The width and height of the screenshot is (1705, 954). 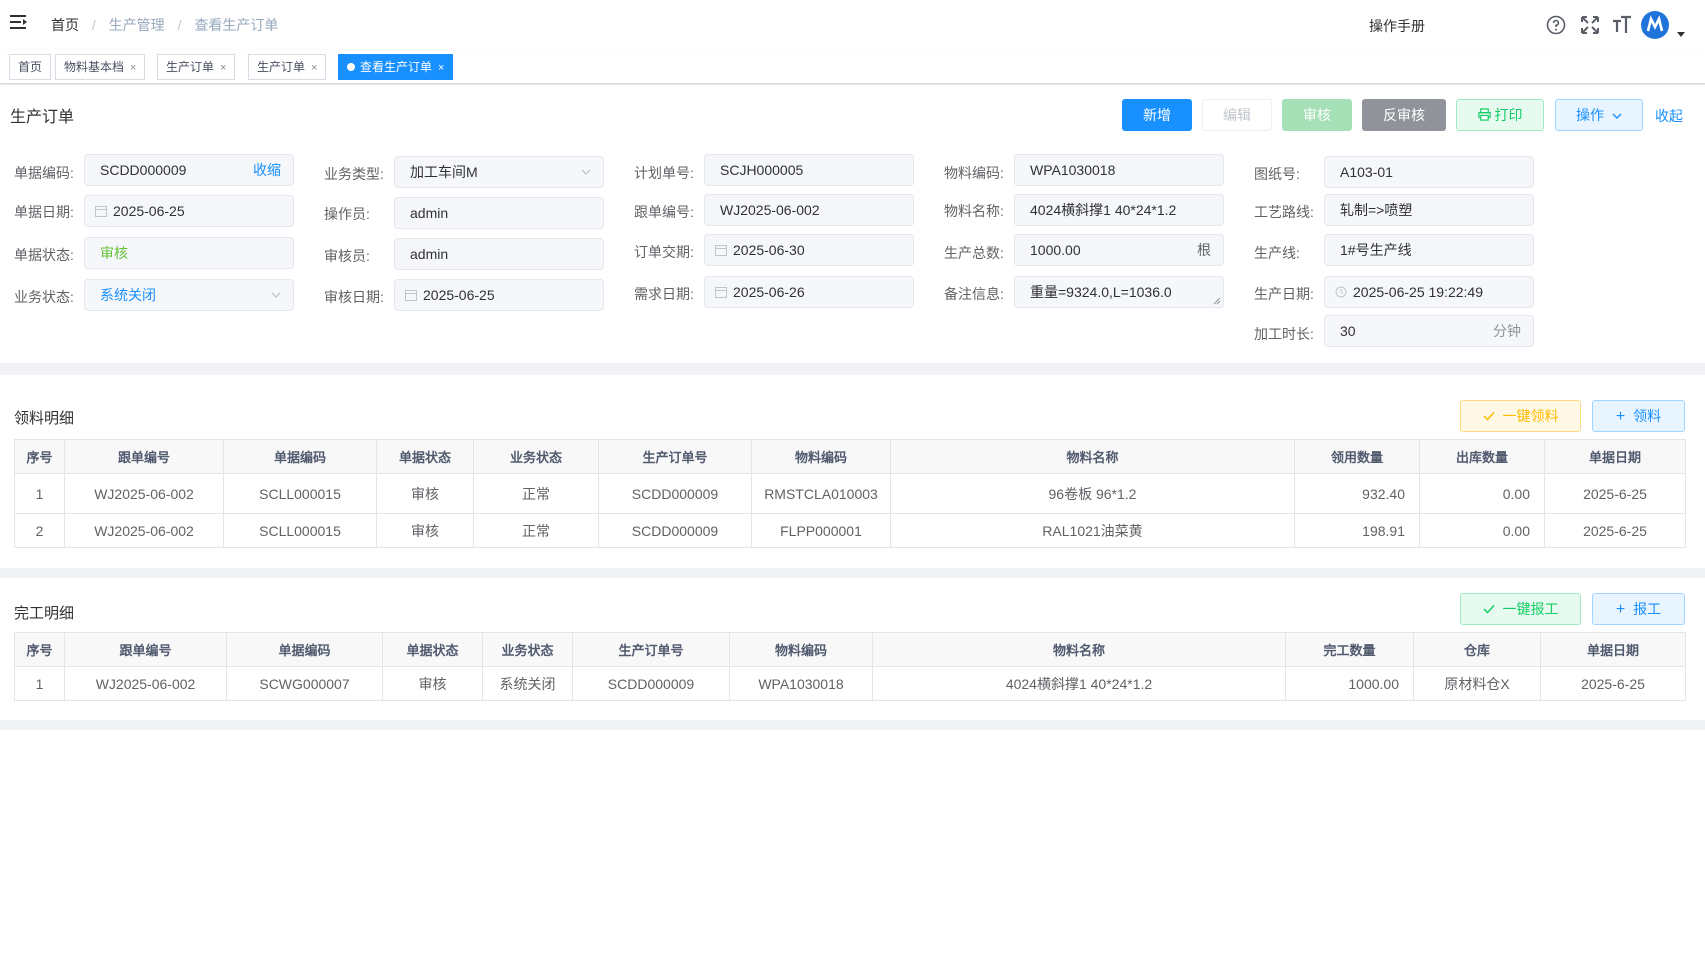 I want to click on calendar-icon, so click(x=101, y=211).